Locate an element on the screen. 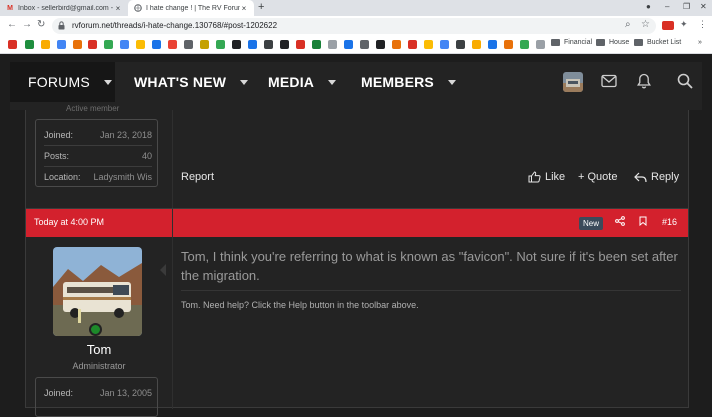  new-badge: New is located at coordinates (591, 223).